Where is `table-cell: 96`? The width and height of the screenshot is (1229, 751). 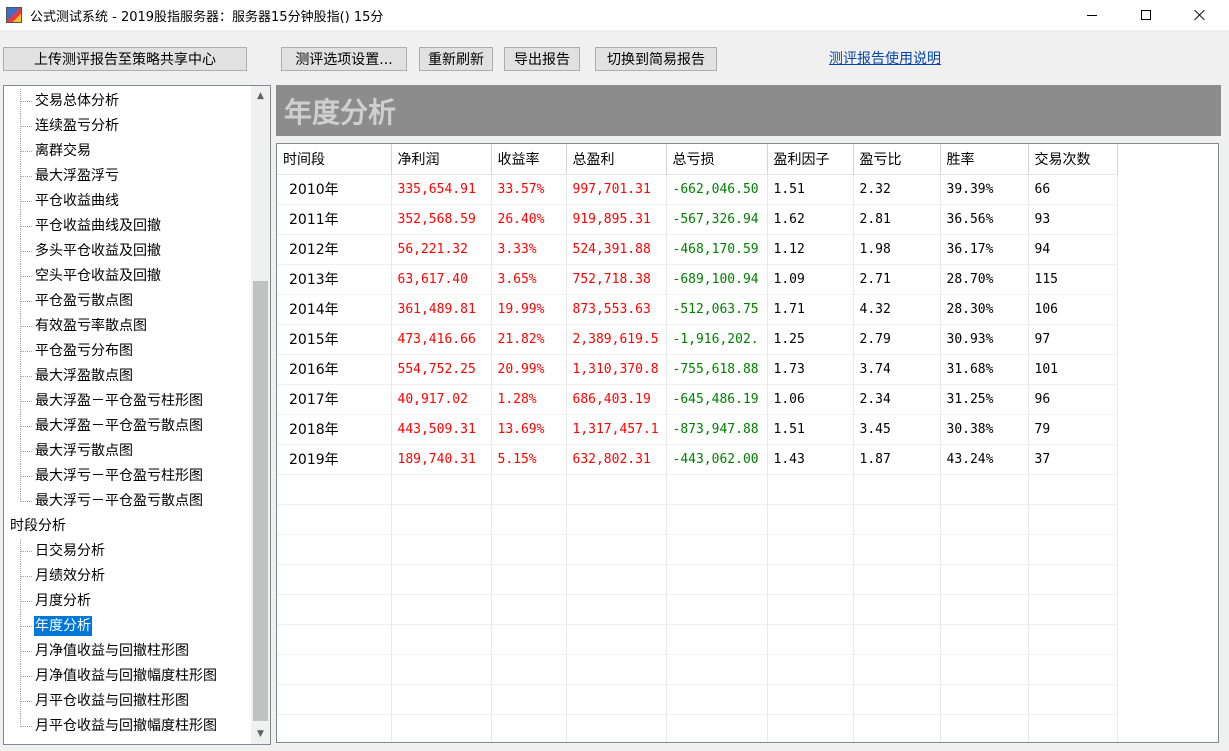 table-cell: 96 is located at coordinates (1073, 399).